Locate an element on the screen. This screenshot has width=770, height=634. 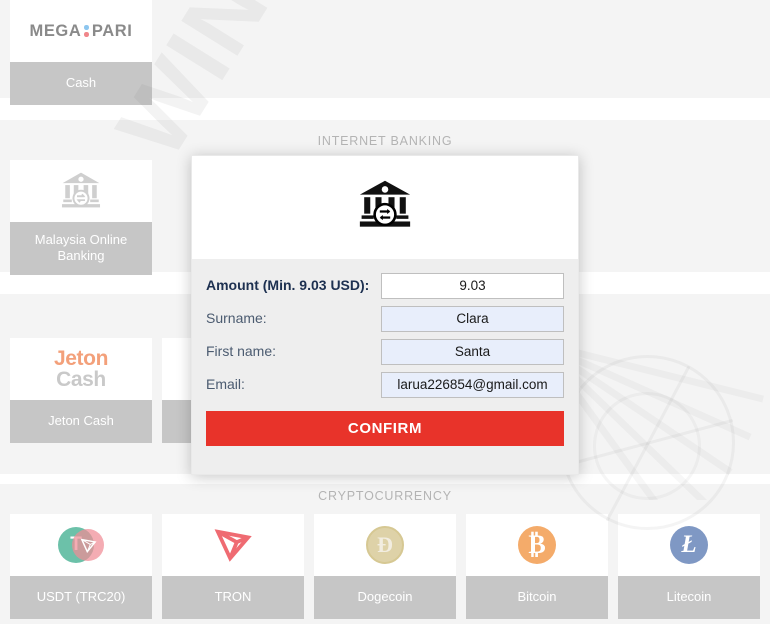
tile-dogecoin: Ð Dogecoin is located at coordinates (385, 566).